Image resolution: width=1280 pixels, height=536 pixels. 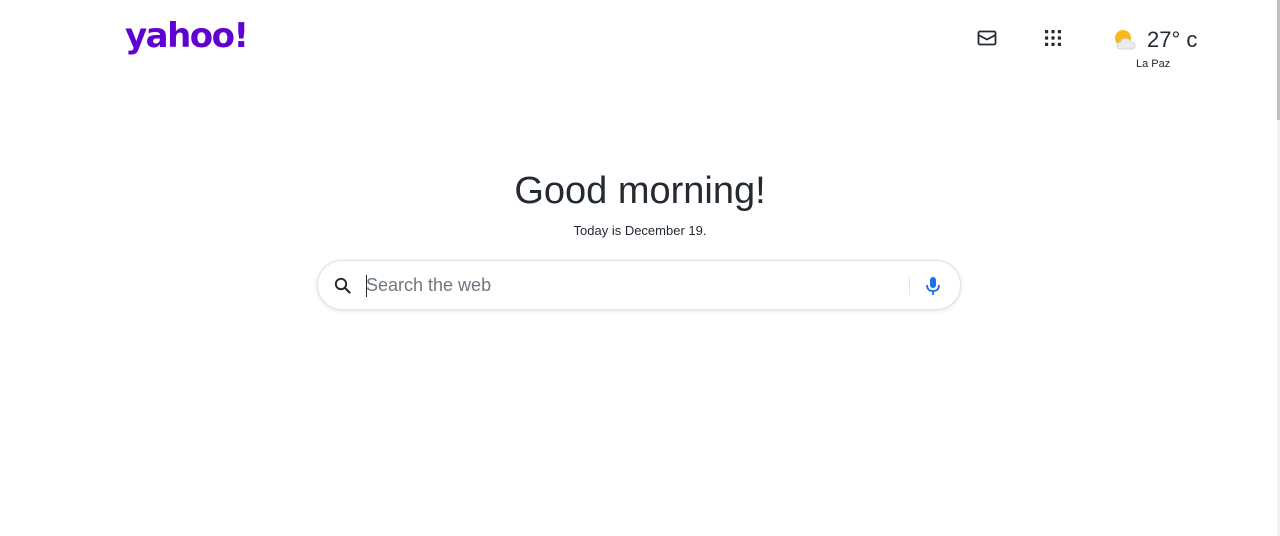 What do you see at coordinates (1125, 40) in the screenshot?
I see `partly-cloudy-icon` at bounding box center [1125, 40].